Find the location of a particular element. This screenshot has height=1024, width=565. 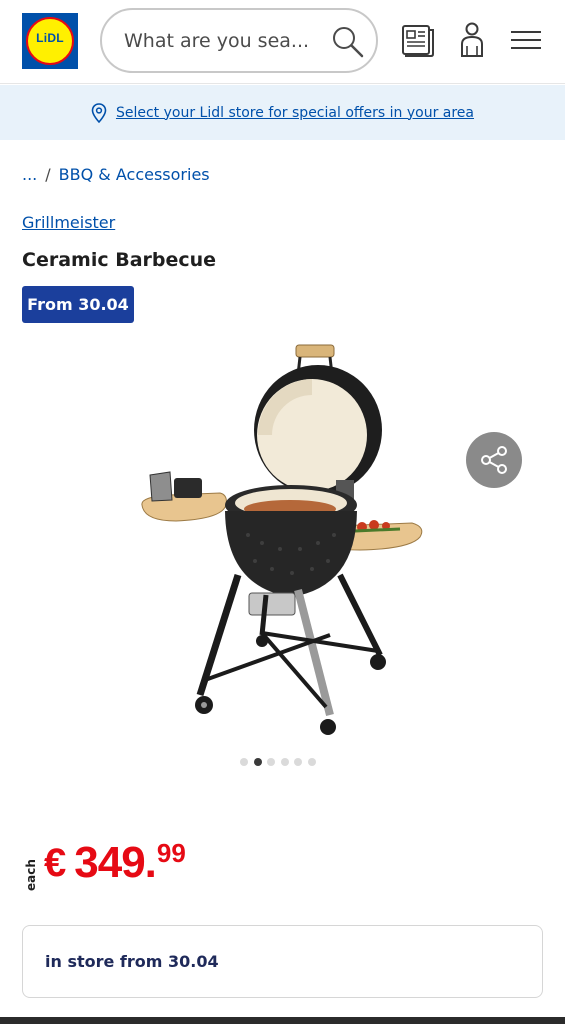

site-header: LiDL is located at coordinates (282, 42).